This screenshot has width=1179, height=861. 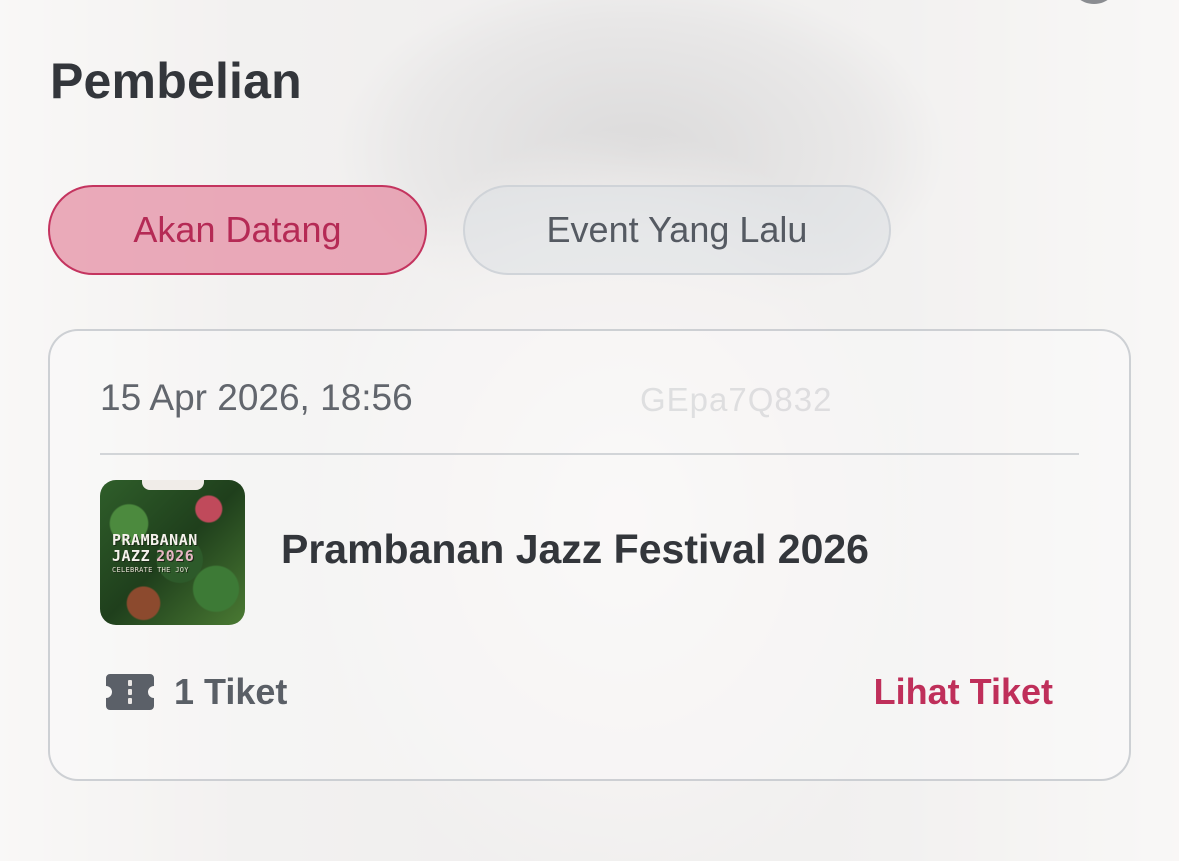 What do you see at coordinates (150, 570) in the screenshot?
I see `poster-tagline: CELEBRATE THE JOY` at bounding box center [150, 570].